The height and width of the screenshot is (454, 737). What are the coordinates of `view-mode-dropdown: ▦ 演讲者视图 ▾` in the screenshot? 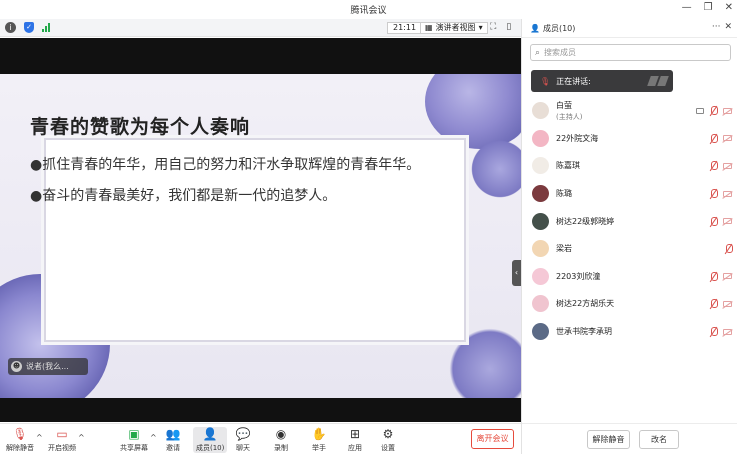 It's located at (454, 28).